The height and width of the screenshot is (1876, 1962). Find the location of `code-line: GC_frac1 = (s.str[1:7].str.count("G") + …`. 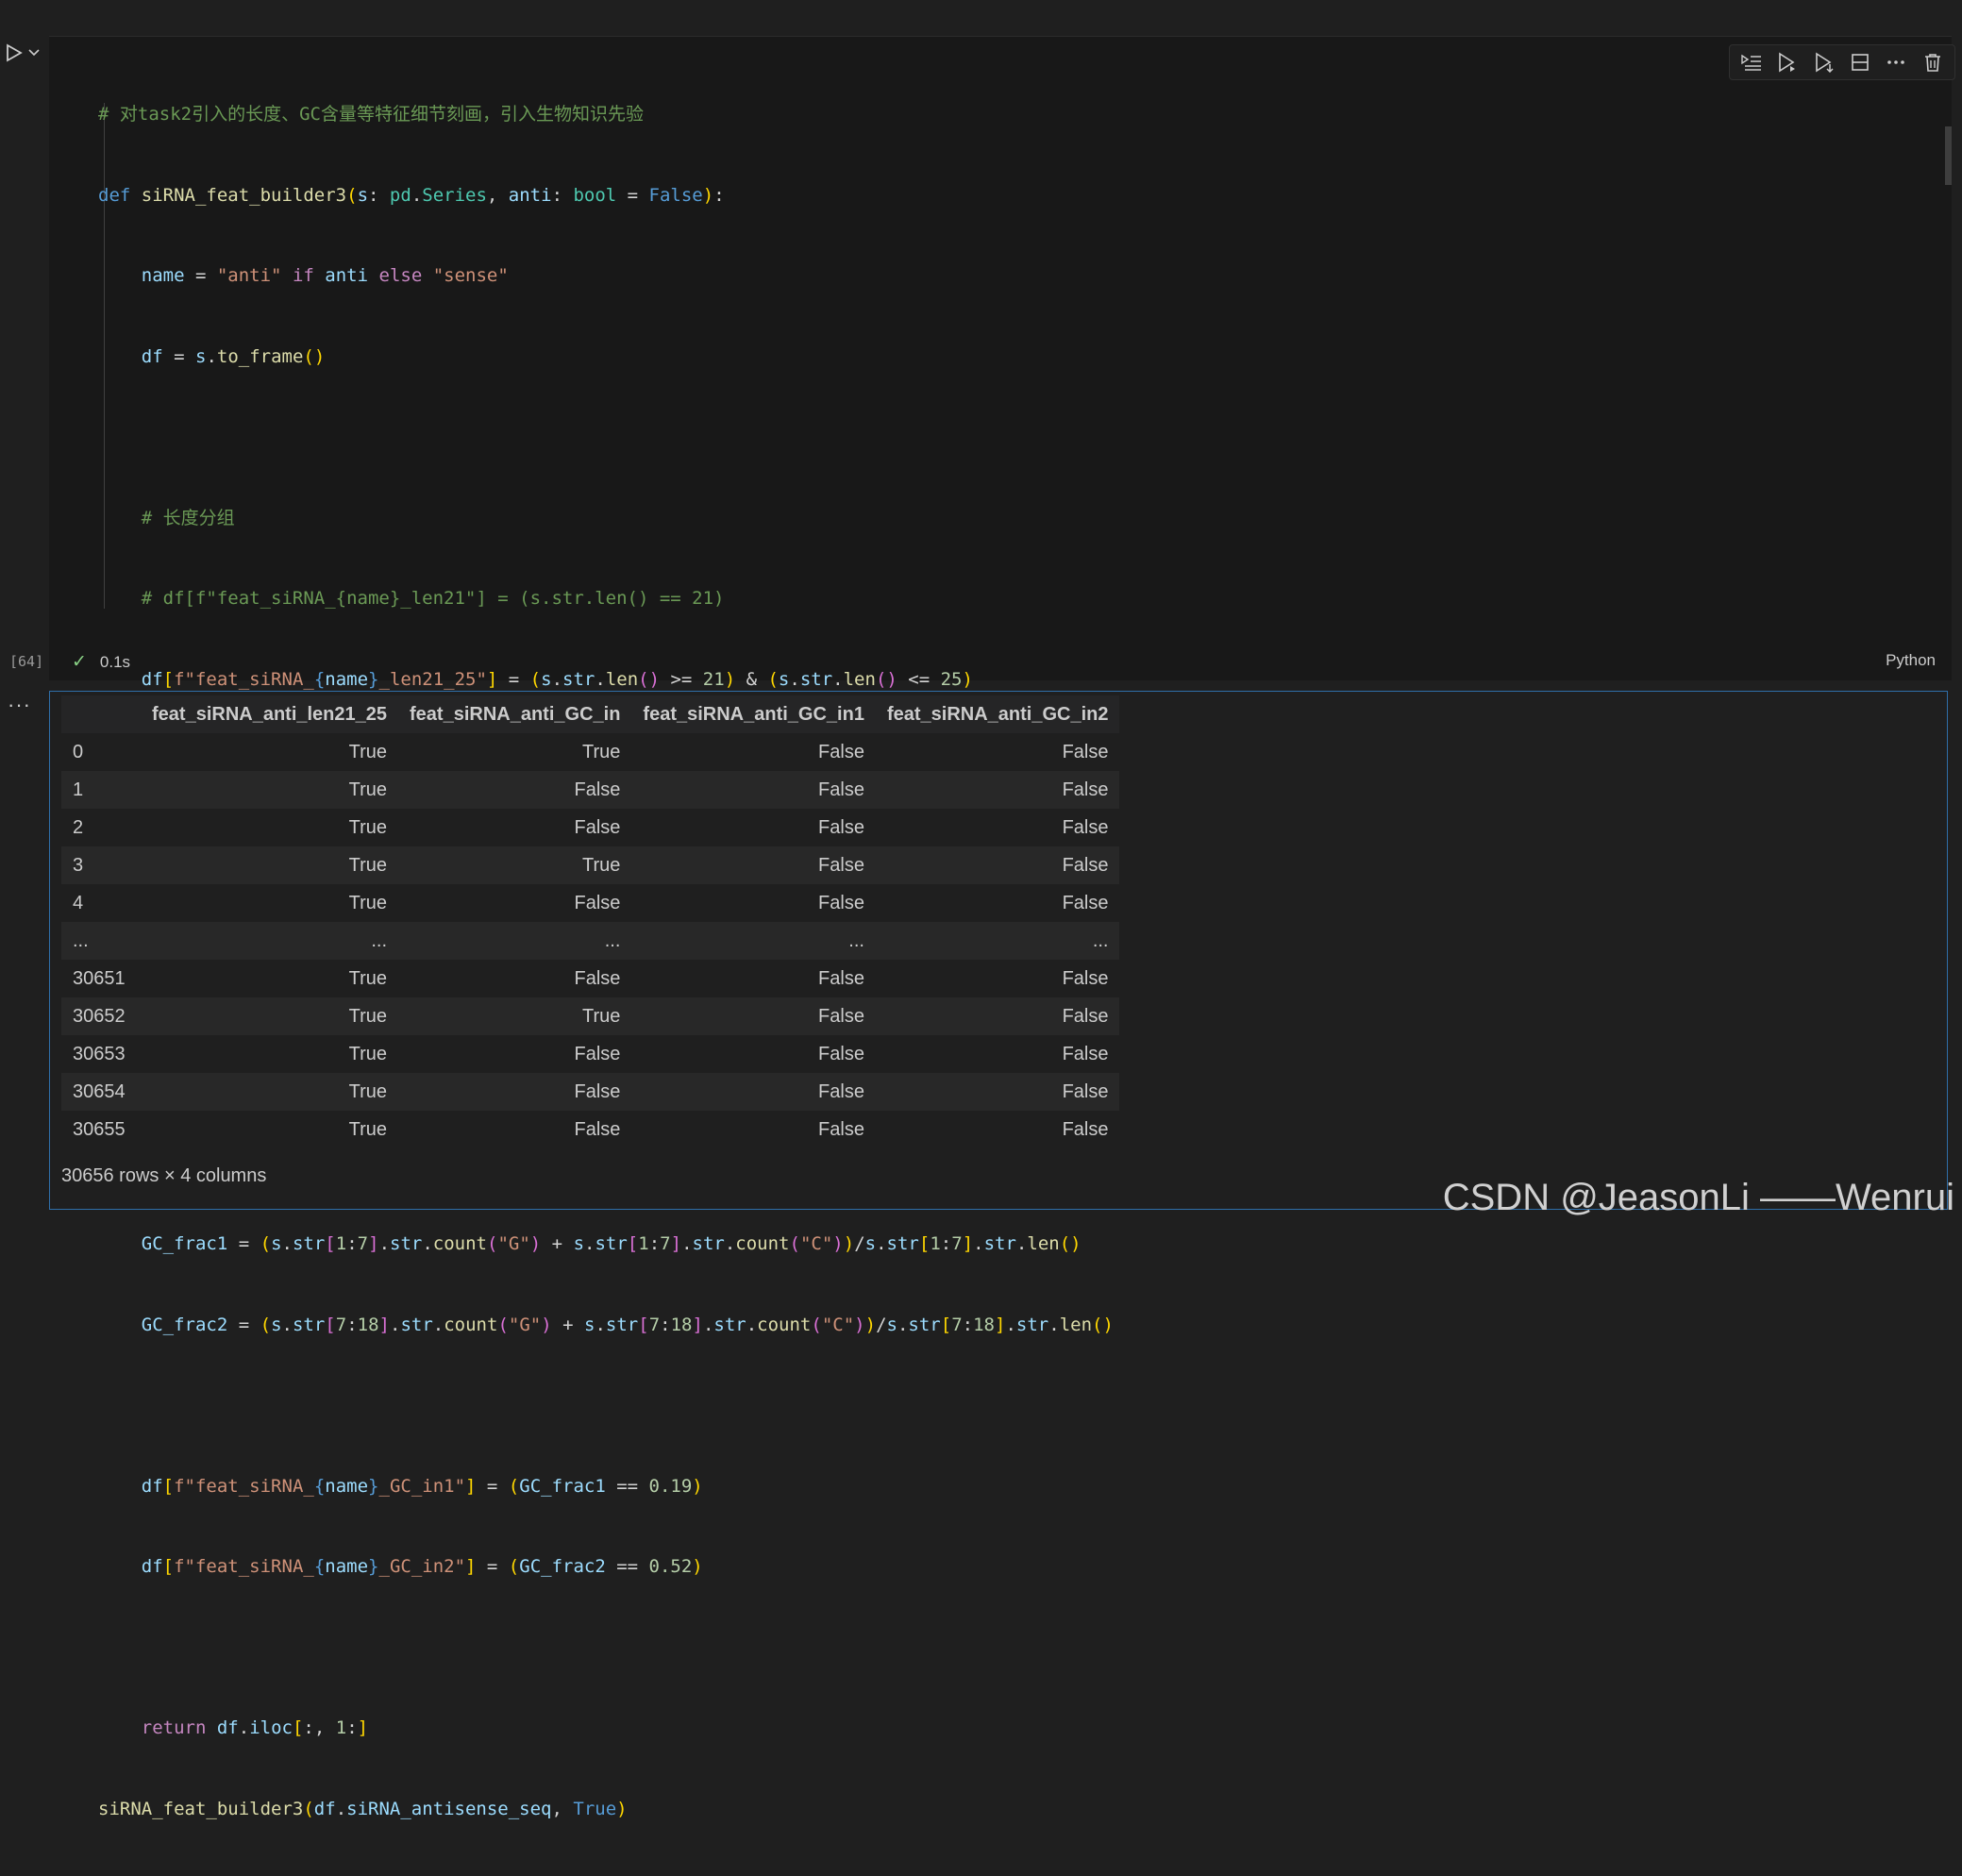

code-line: GC_frac1 = (s.str[1:7].str.count("G") + … is located at coordinates (611, 1243).